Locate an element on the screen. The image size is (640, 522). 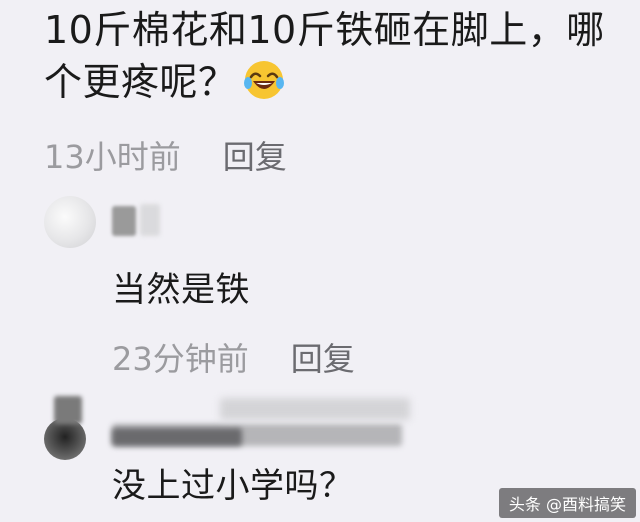
reply1-reply-button: 回复 is located at coordinates (323, 357).